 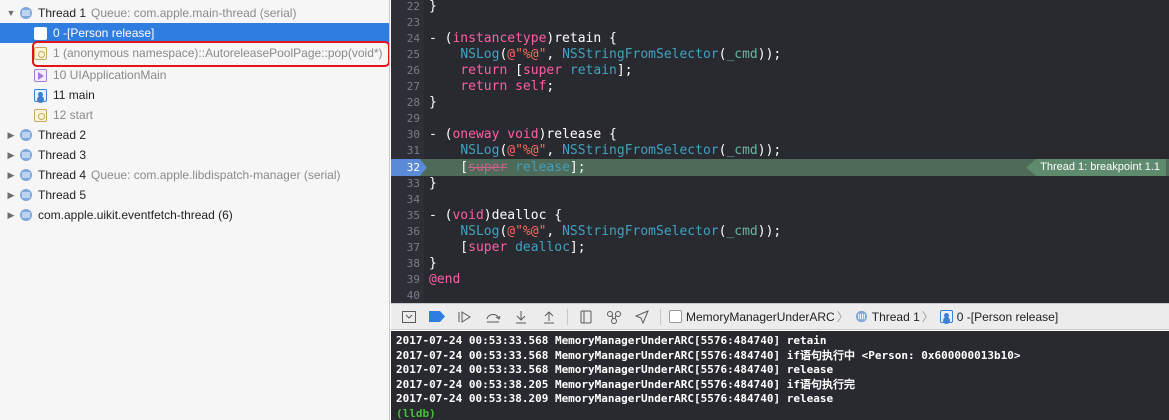 I want to click on line-number: 32, so click(x=413, y=167).